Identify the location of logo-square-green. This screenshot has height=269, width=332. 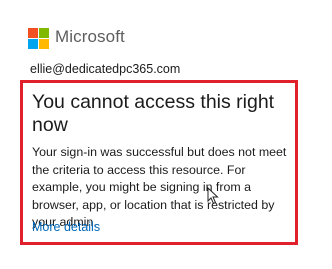
(44, 33).